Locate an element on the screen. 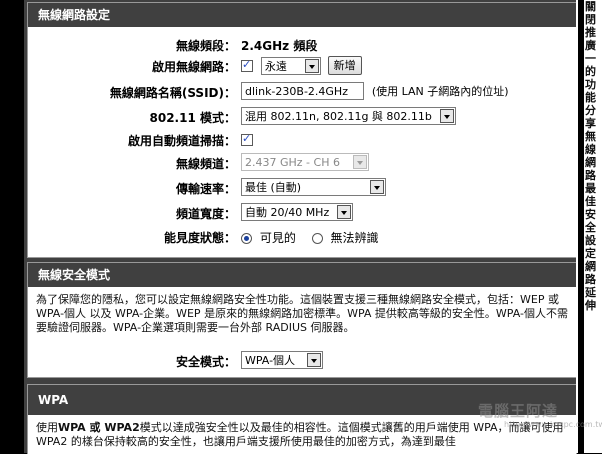 This screenshot has height=454, width=602. channel-select: 2.437 GHz - CH 6 is located at coordinates (305, 162).